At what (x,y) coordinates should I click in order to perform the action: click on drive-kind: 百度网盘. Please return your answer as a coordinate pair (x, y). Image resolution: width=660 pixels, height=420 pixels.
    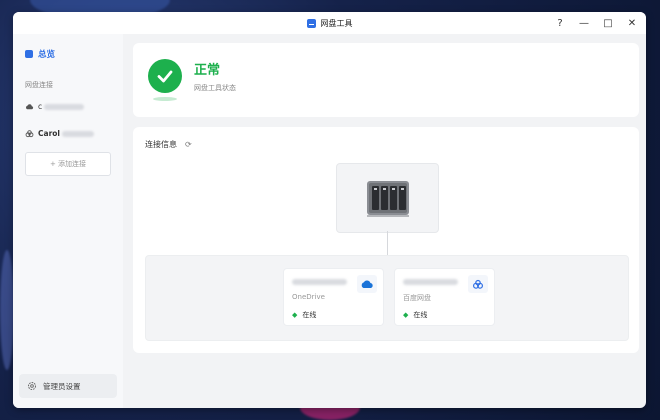
    Looking at the image, I should click on (417, 298).